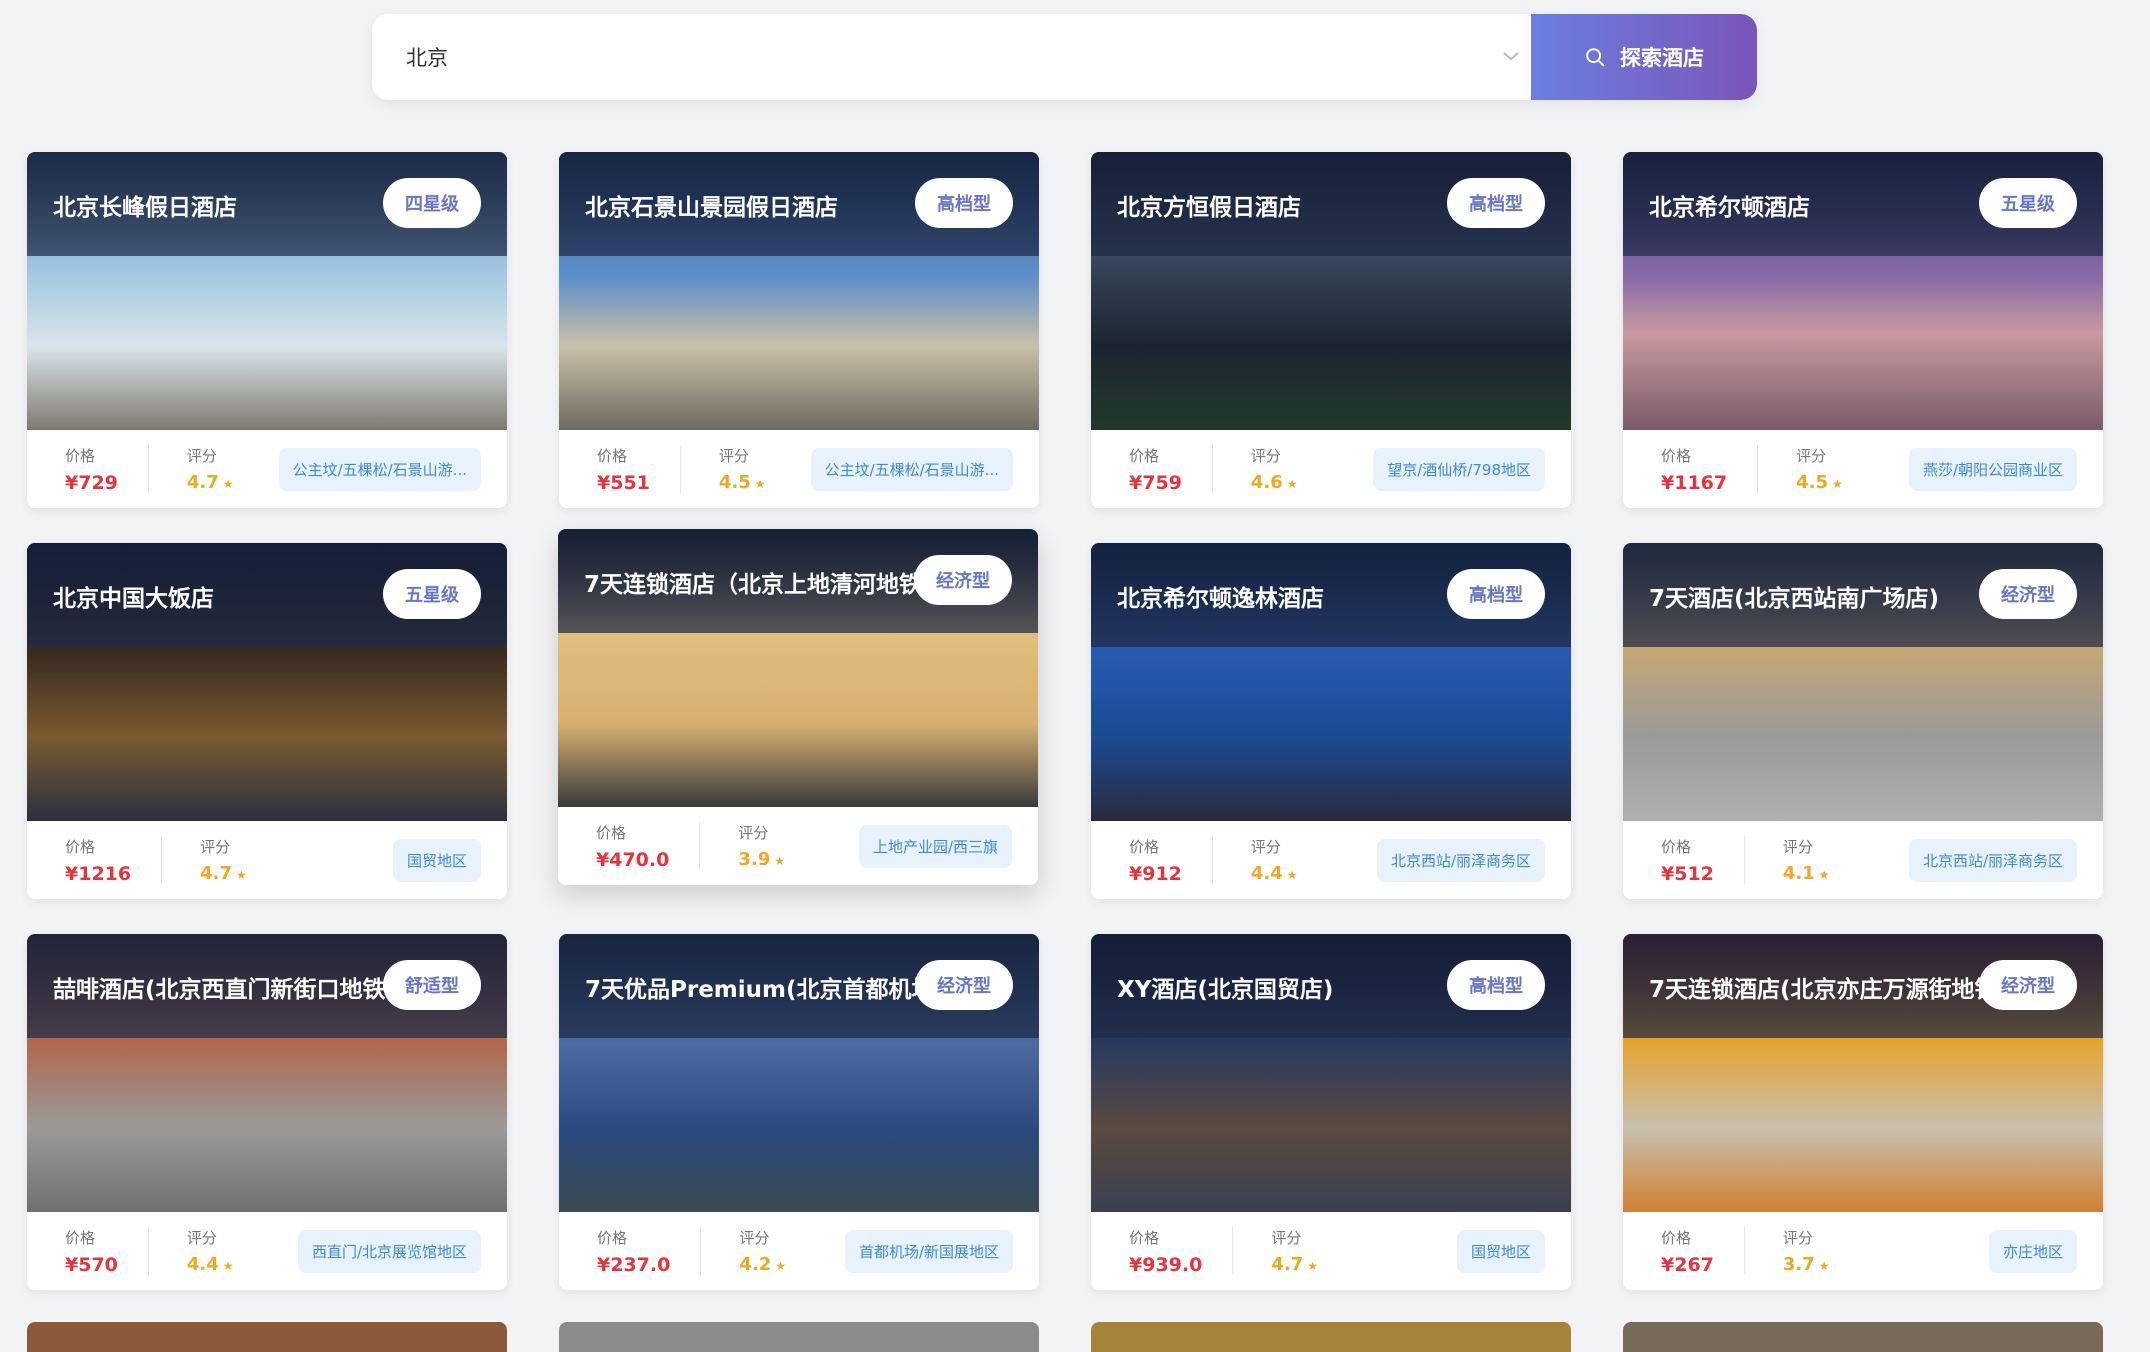 The image size is (2150, 1352). Describe the element at coordinates (734, 482) in the screenshot. I see `rating-value: 4.5` at that location.